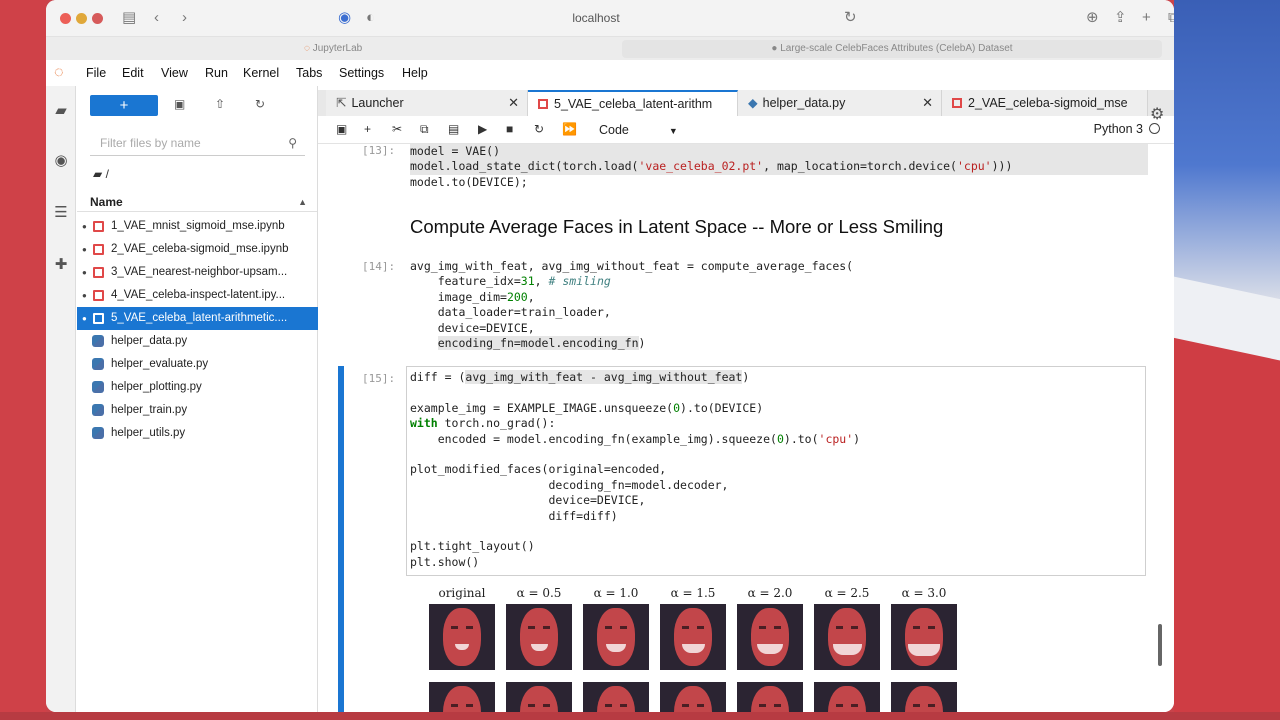  I want to click on menu-kernel: Kernel, so click(261, 73).